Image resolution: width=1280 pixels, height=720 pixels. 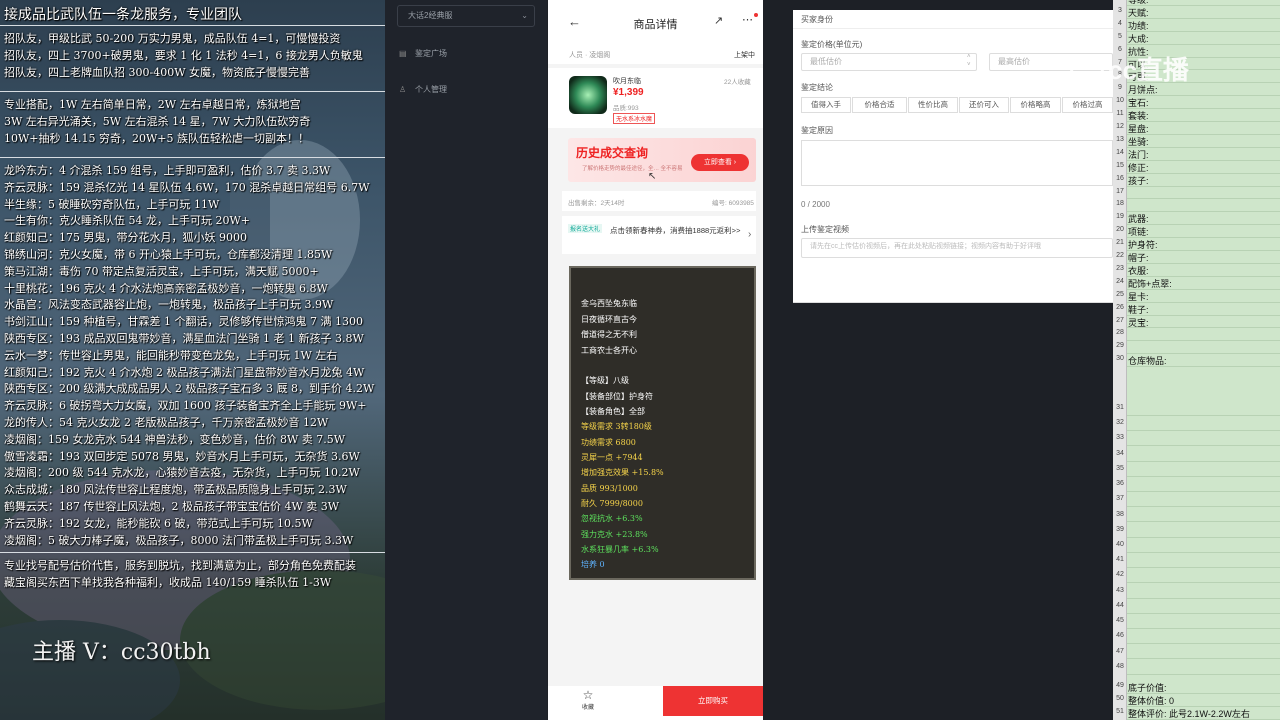 I want to click on row-number: 26, so click(x=1120, y=307).